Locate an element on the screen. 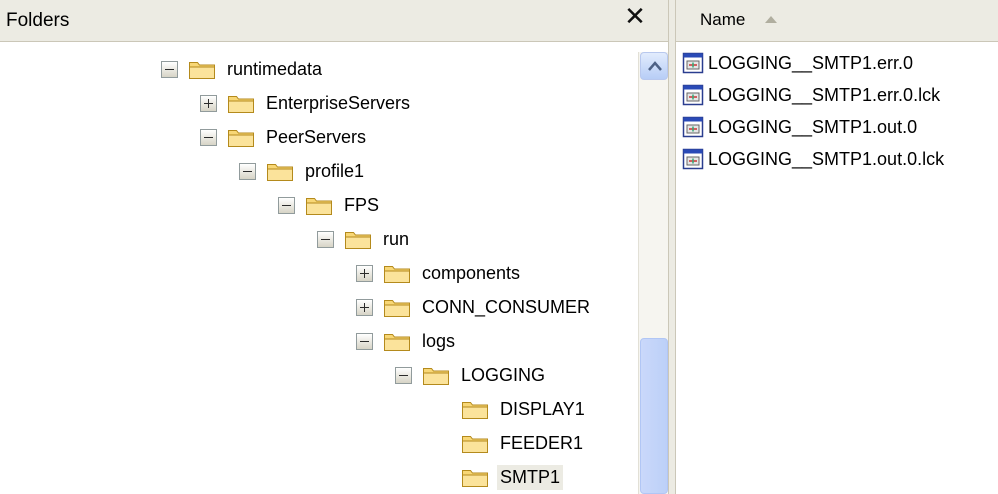  file-name: LOGGING__SMTP1.err.0.lck is located at coordinates (824, 94).